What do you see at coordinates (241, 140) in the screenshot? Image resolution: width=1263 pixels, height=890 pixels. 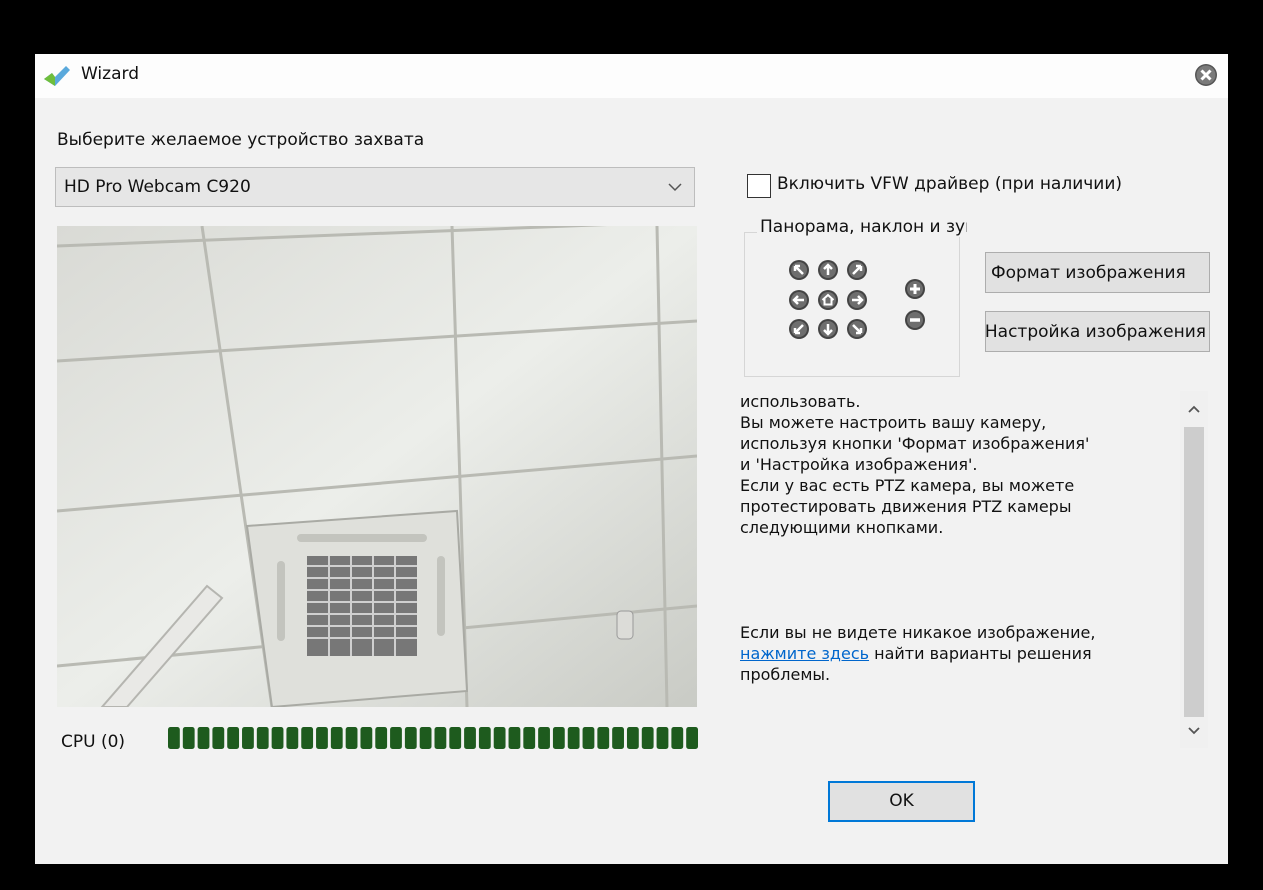 I see `device-label: Выберите желаемое устройство захвата` at bounding box center [241, 140].